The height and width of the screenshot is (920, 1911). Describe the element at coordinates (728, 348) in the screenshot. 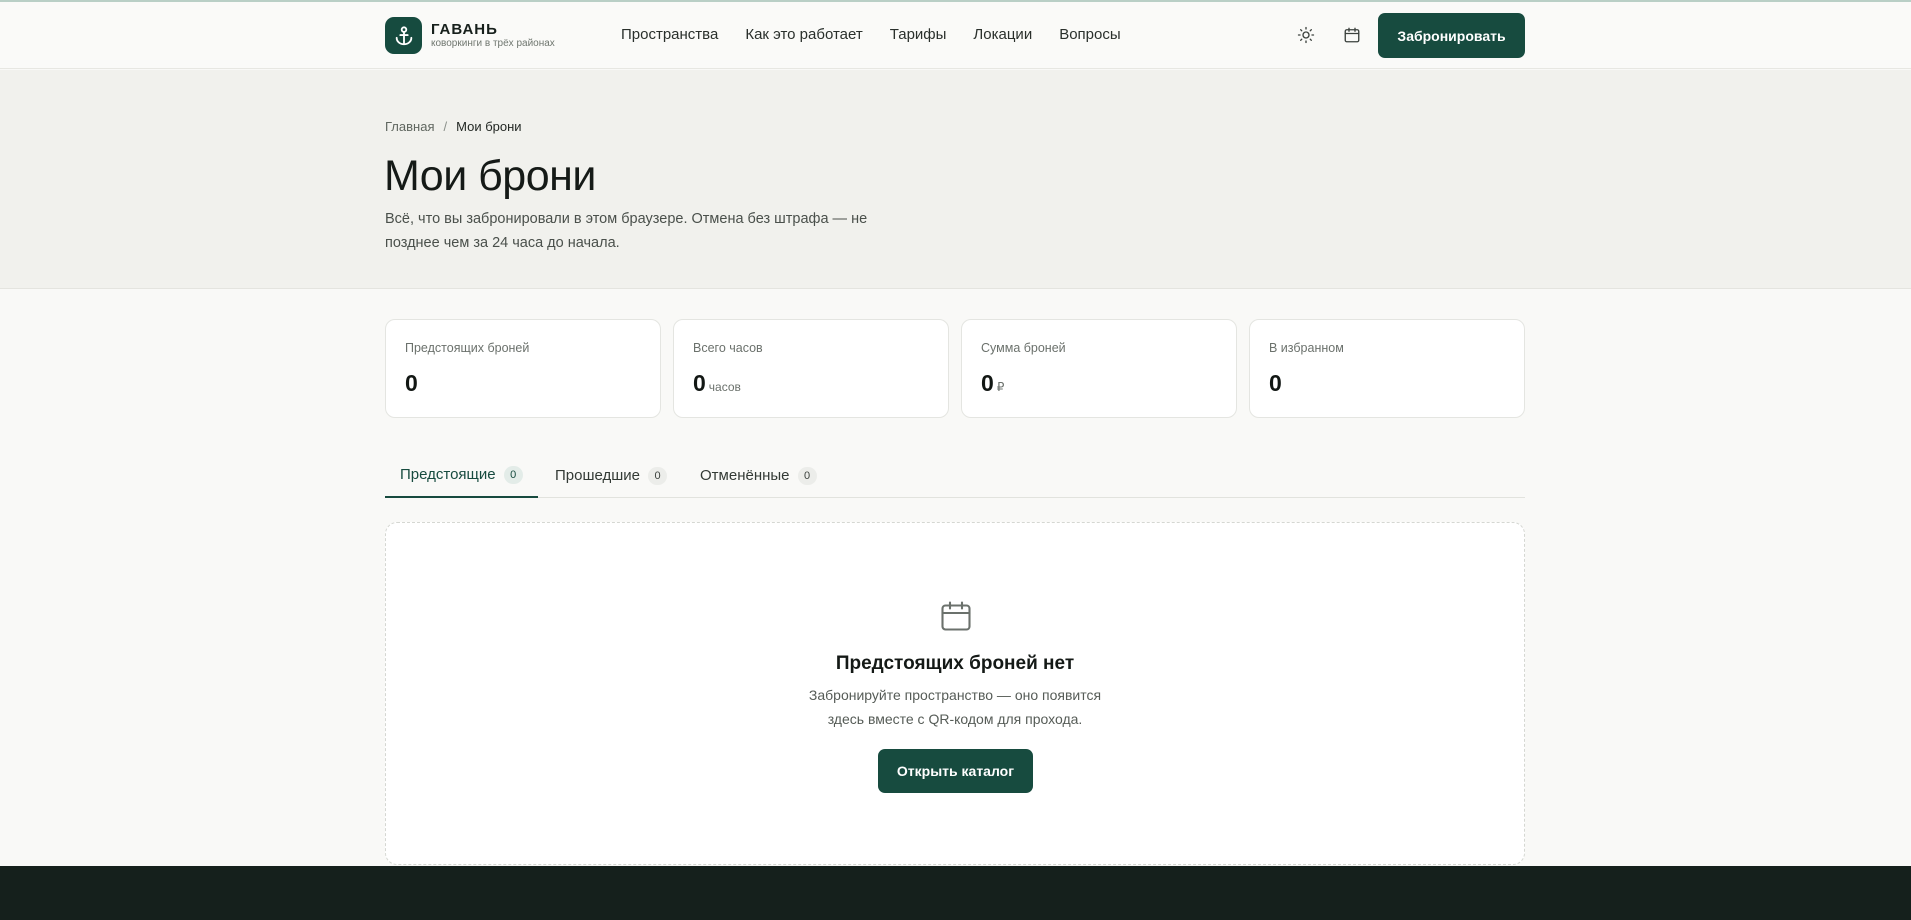

I see `stat-label: Всего часов` at that location.